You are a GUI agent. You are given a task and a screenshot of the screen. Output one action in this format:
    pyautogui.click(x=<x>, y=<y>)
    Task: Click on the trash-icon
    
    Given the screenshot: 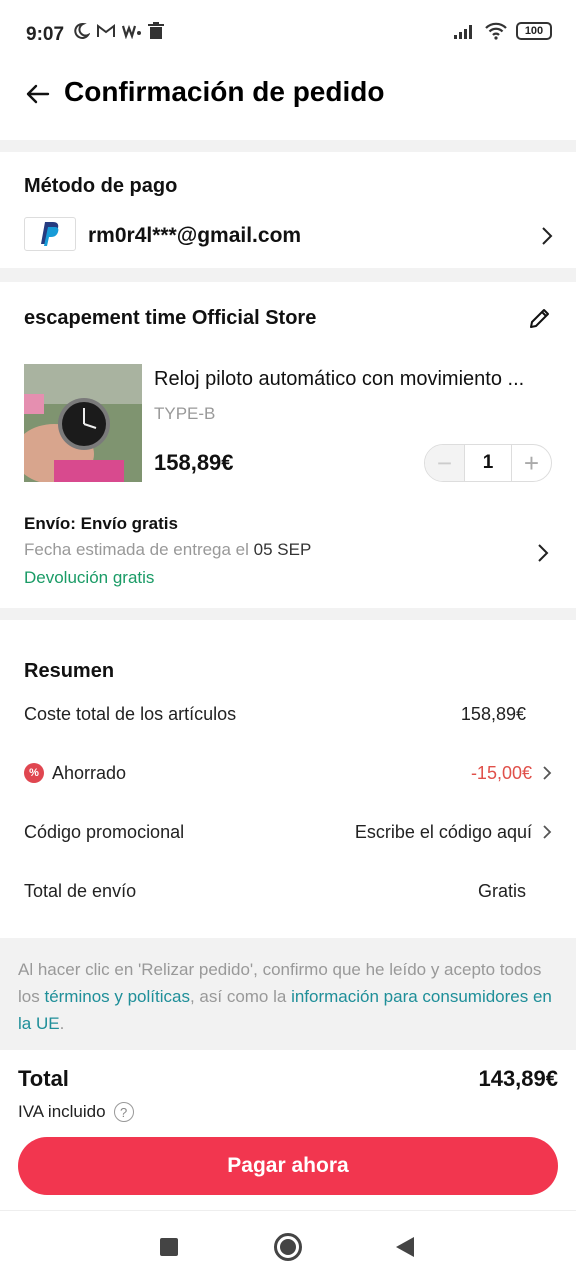 What is the action you would take?
    pyautogui.click(x=156, y=30)
    